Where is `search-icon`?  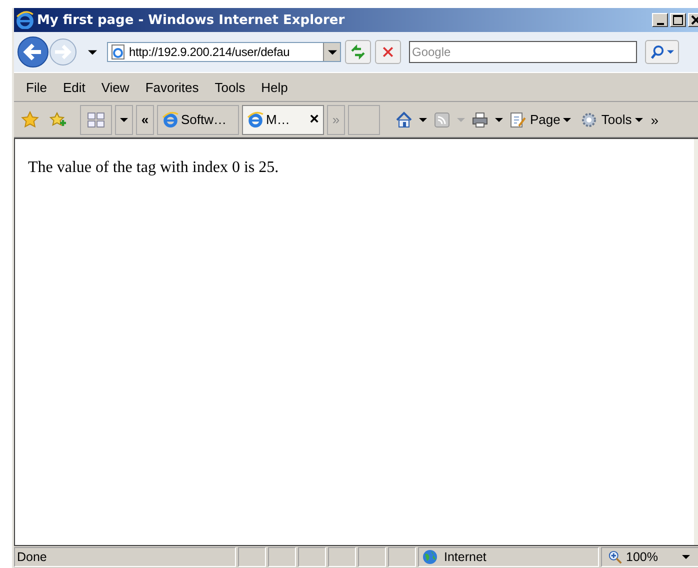 search-icon is located at coordinates (657, 52).